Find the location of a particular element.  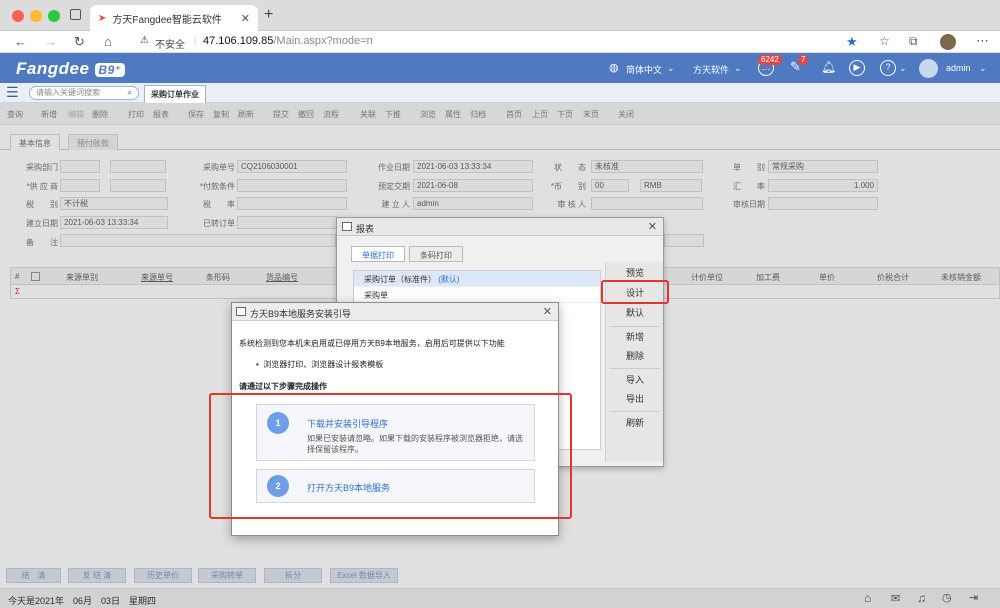

back-icon: ← is located at coordinates (20, 41).